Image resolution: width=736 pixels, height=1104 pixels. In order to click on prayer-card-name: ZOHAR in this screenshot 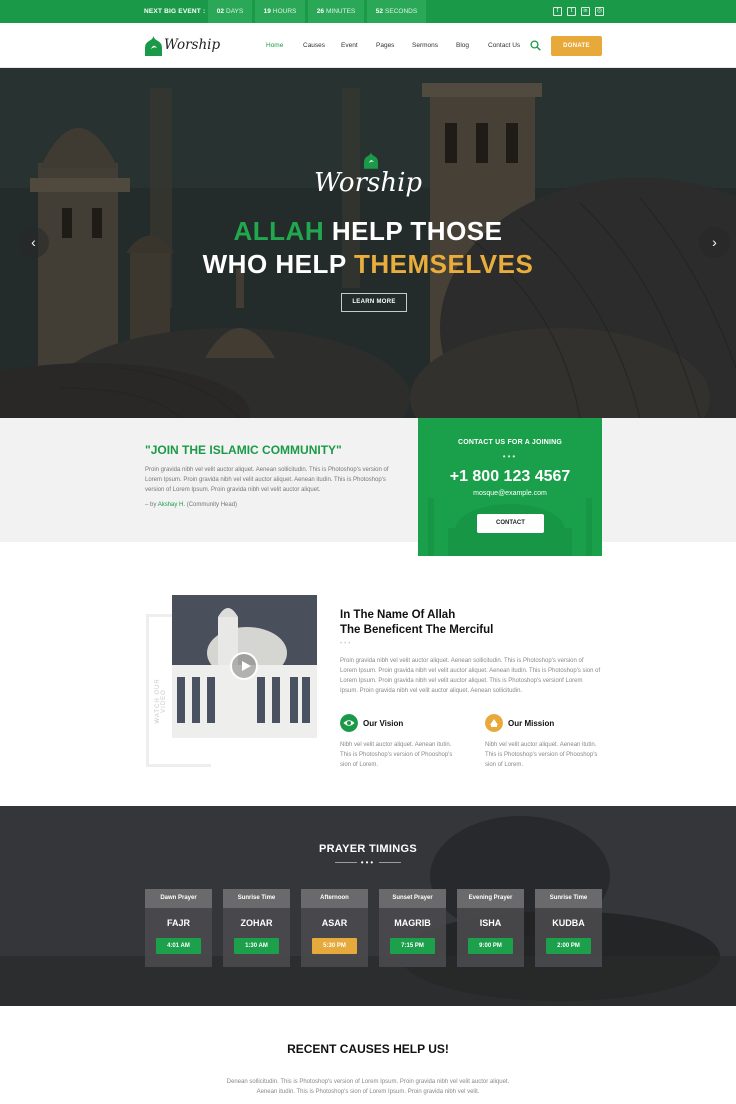, I will do `click(256, 923)`.